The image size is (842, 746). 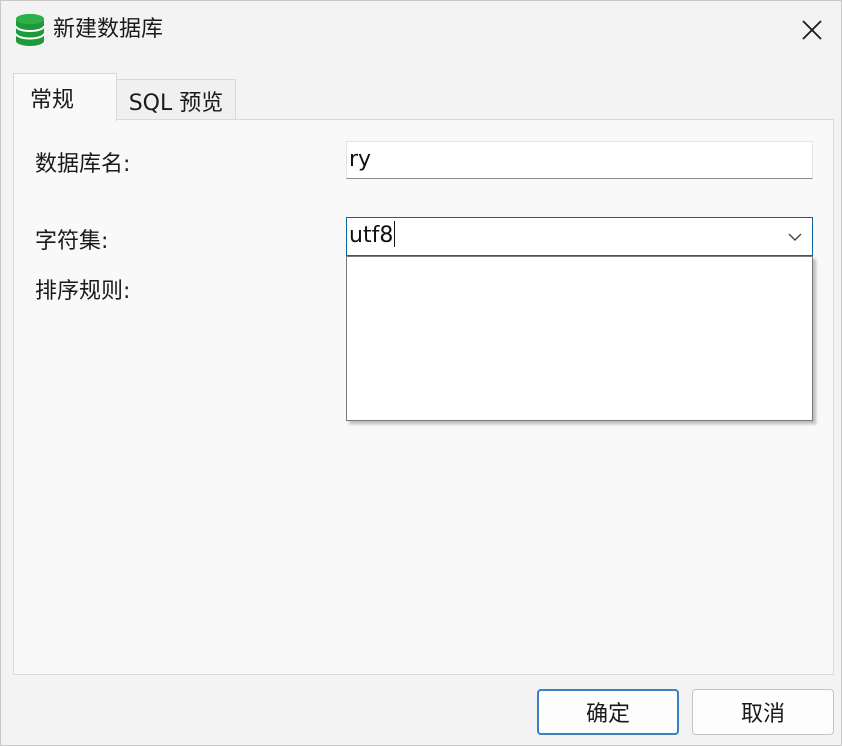 What do you see at coordinates (371, 235) in the screenshot?
I see `charset-value: utf8` at bounding box center [371, 235].